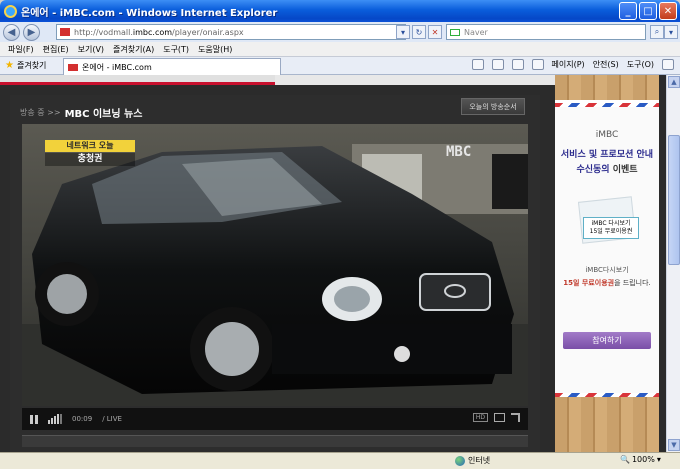 This screenshot has width=680, height=469. I want to click on home-icon, so click(477, 64).